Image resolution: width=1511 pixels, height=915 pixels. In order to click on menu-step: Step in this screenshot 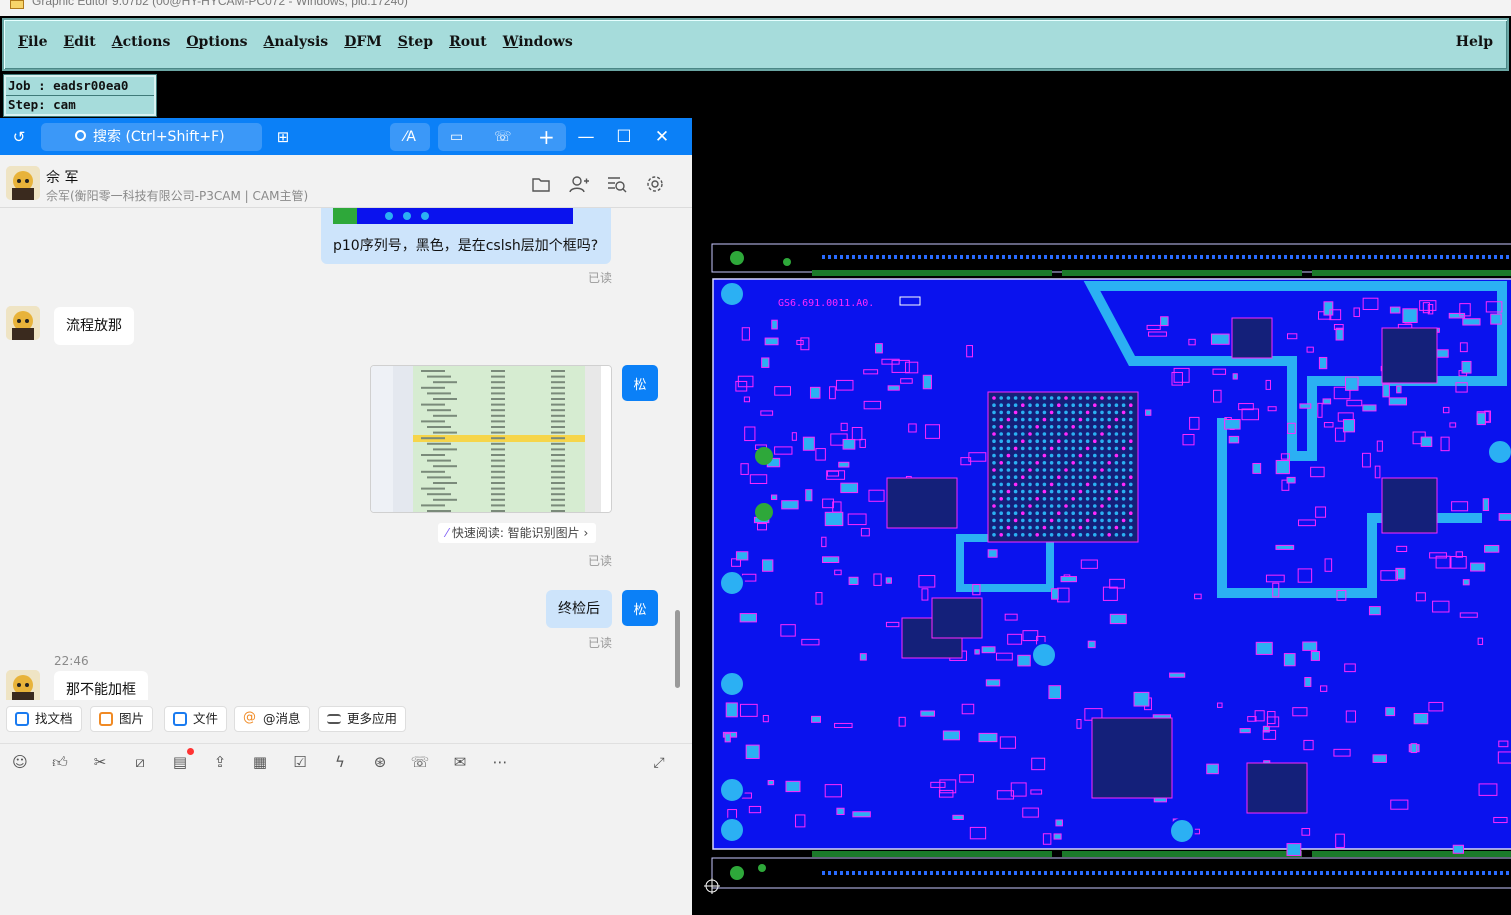, I will do `click(415, 42)`.